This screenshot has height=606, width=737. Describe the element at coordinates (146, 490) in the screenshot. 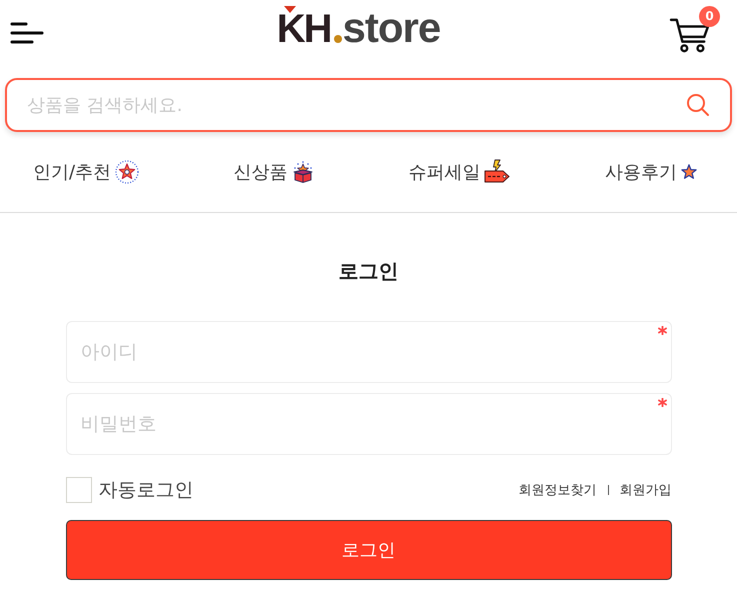

I see `auto-login-label: 자동로그인` at that location.